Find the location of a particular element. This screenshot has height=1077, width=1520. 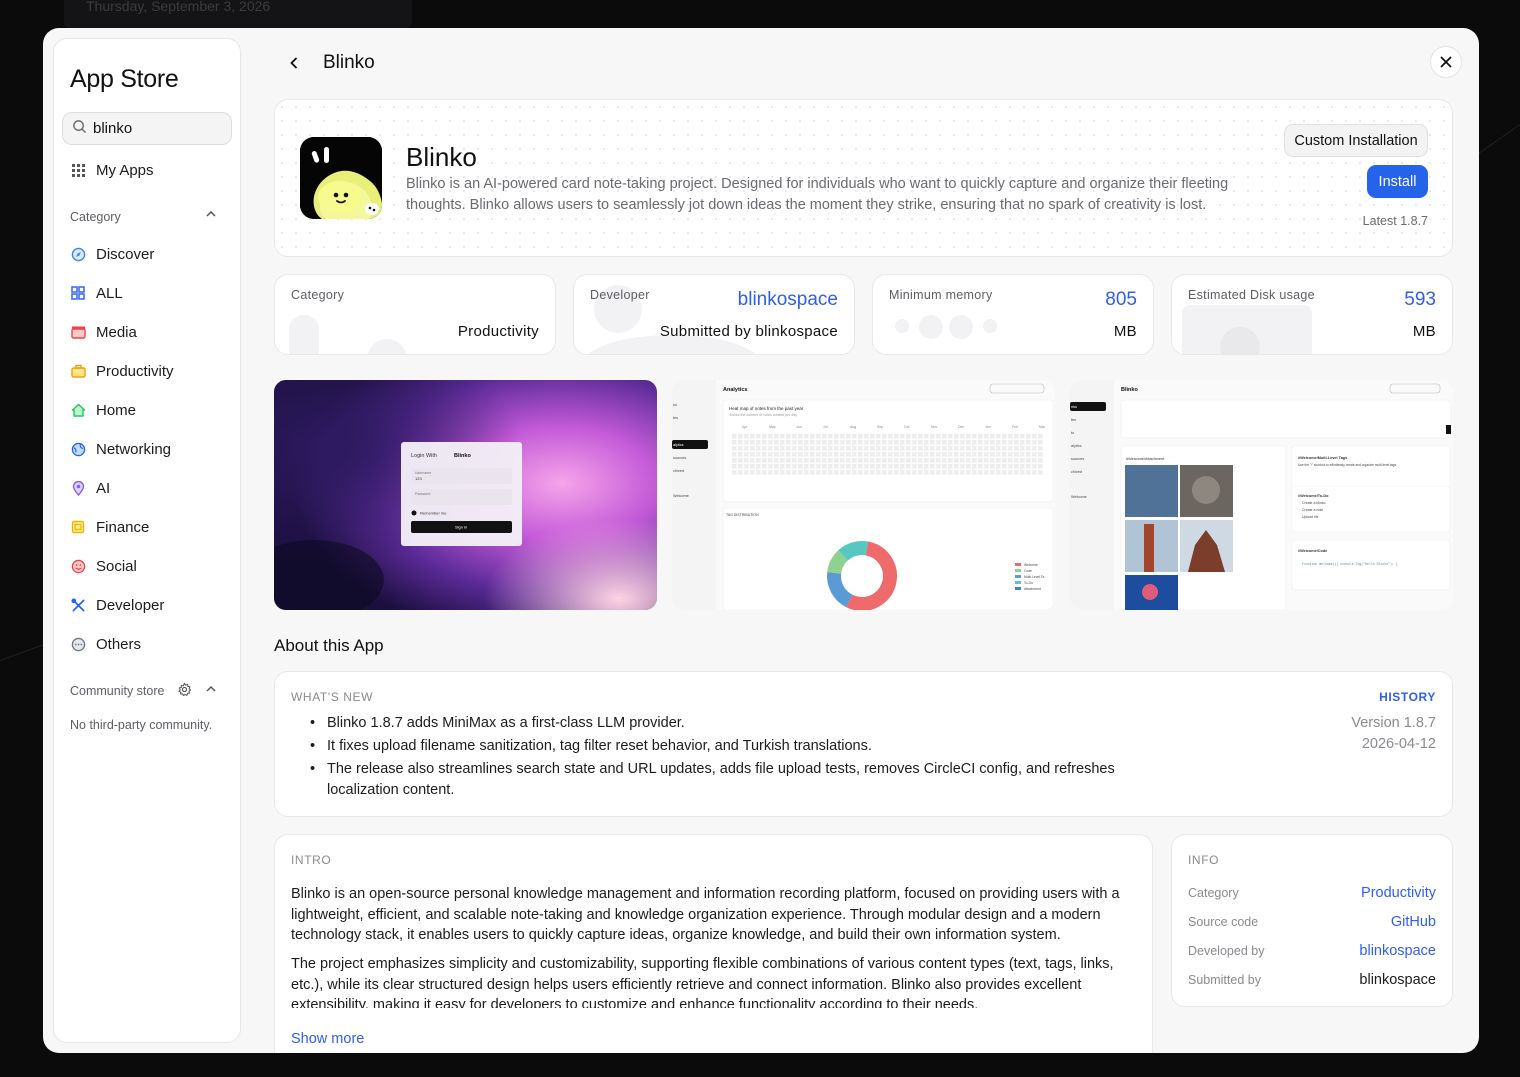

decorative-shape is located at coordinates (387, 346).